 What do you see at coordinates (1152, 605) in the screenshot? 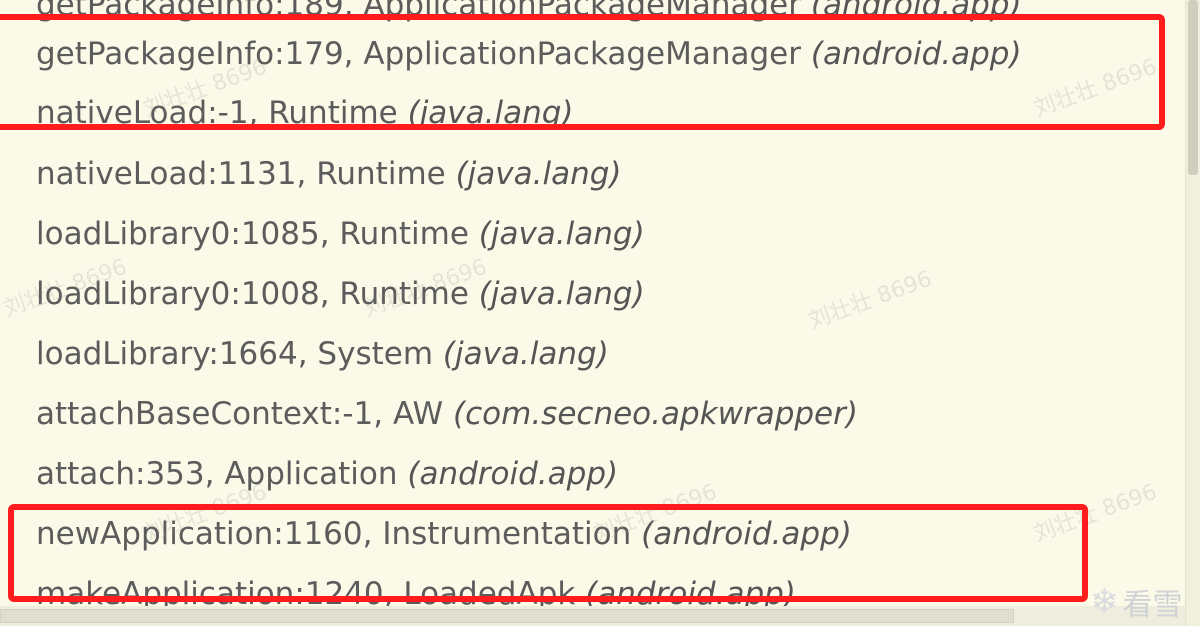
I see `site-logo-text: 看雪` at bounding box center [1152, 605].